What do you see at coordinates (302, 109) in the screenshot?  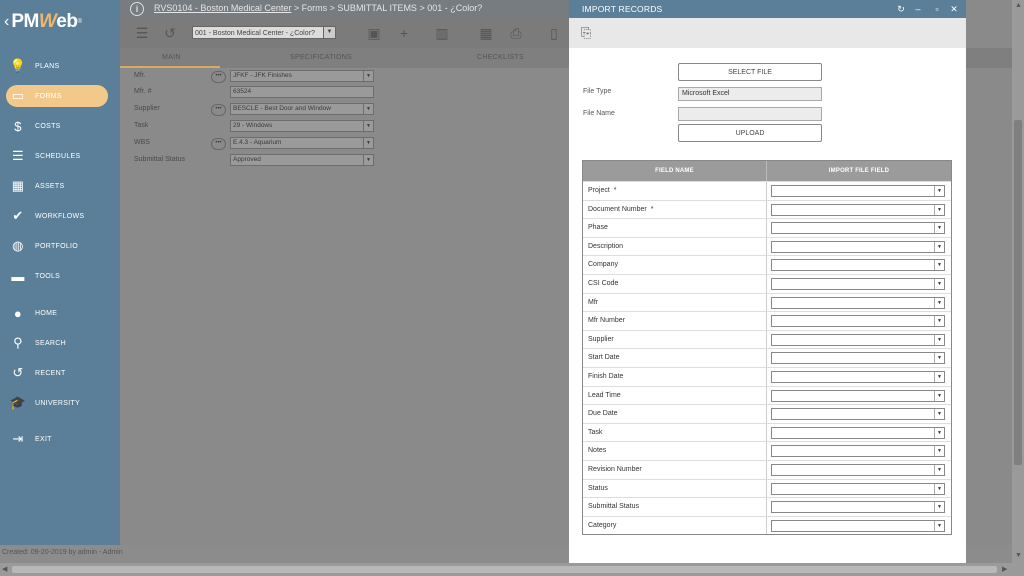 I see `form-field-input: BESCLE - Best Door and Window ▼` at bounding box center [302, 109].